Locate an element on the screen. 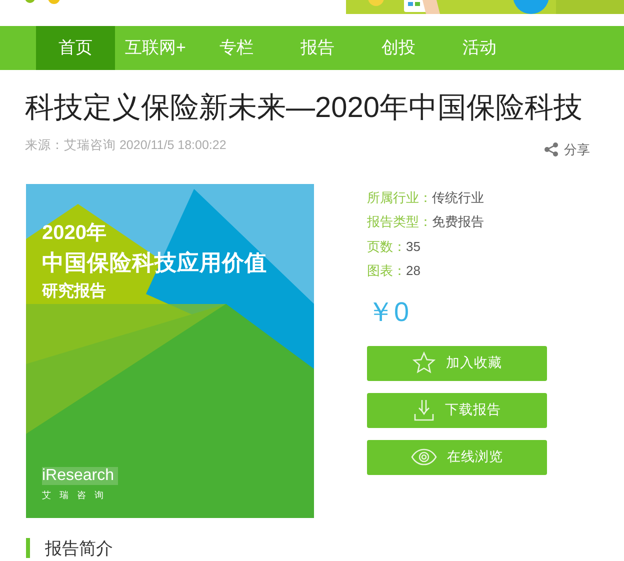 The image size is (624, 561). nav-tab: 首页 is located at coordinates (75, 48).